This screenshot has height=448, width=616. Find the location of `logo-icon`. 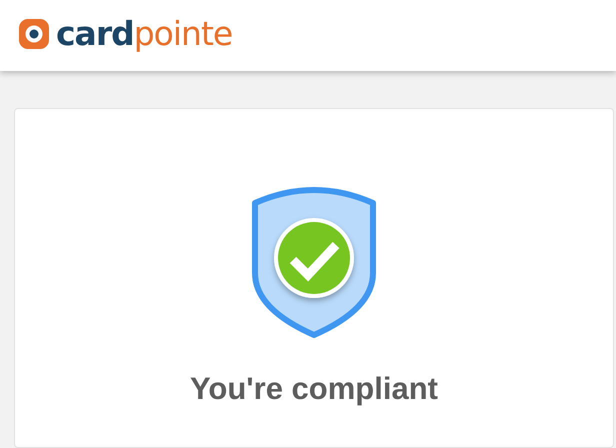

logo-icon is located at coordinates (34, 34).